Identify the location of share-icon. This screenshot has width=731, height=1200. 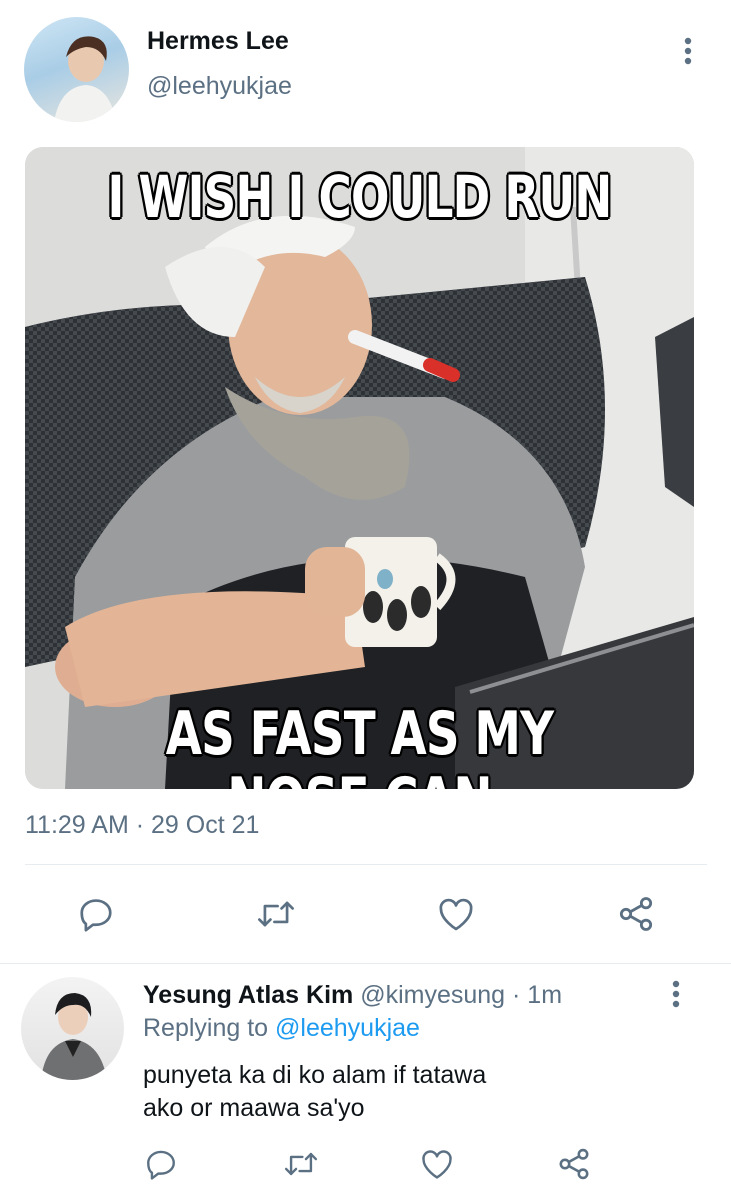
(636, 914).